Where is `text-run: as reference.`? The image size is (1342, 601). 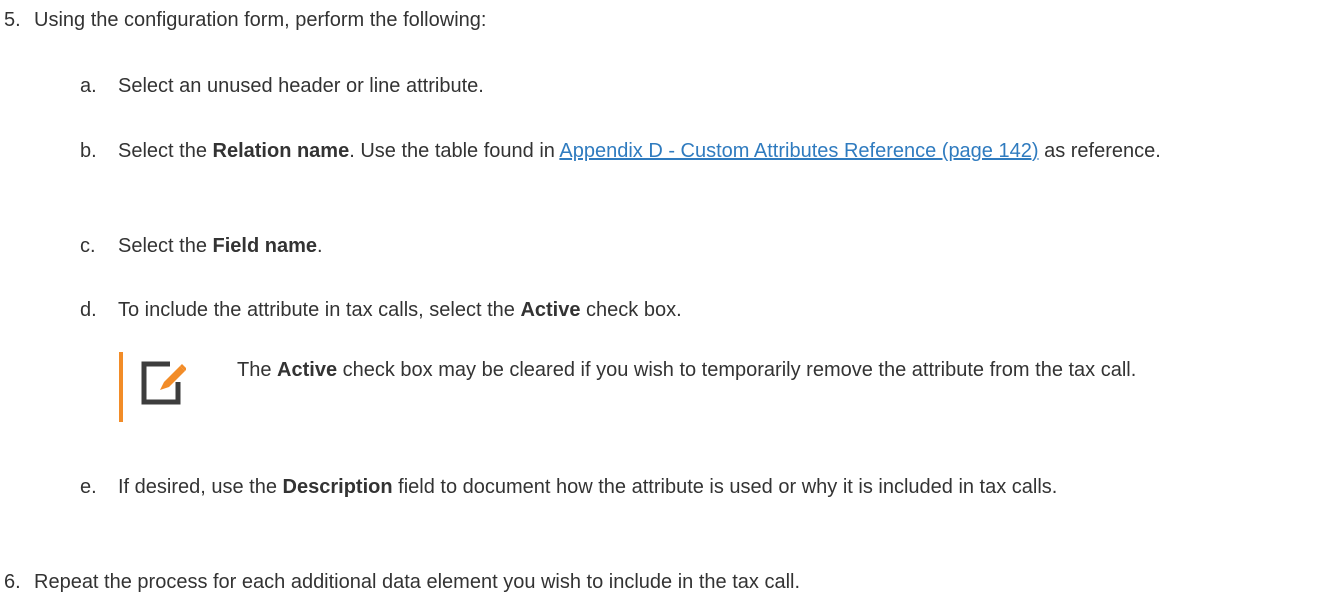 text-run: as reference. is located at coordinates (1099, 151).